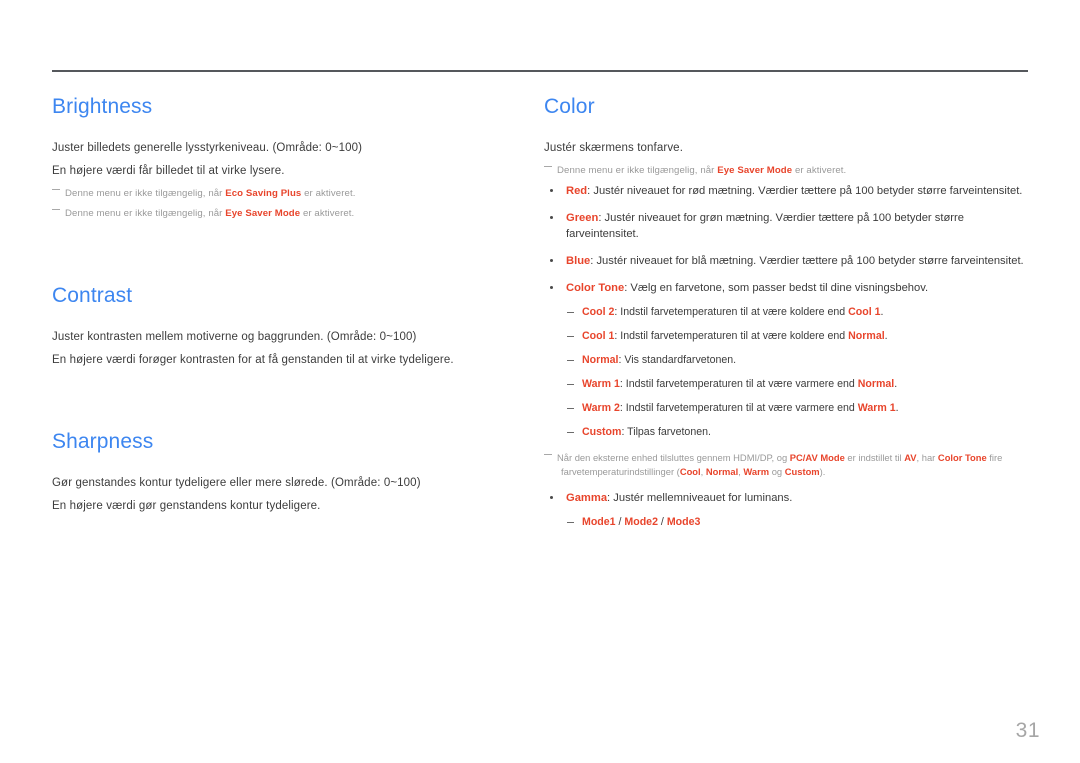  Describe the element at coordinates (910, 457) in the screenshot. I see `note-accent-2: AV` at that location.